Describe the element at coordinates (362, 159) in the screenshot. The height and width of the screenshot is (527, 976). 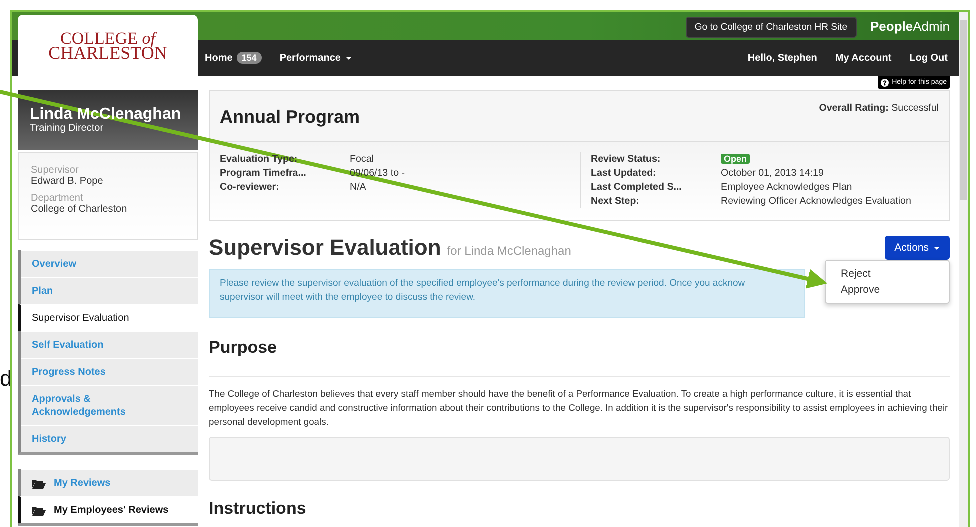
I see `field-value: Focal` at that location.